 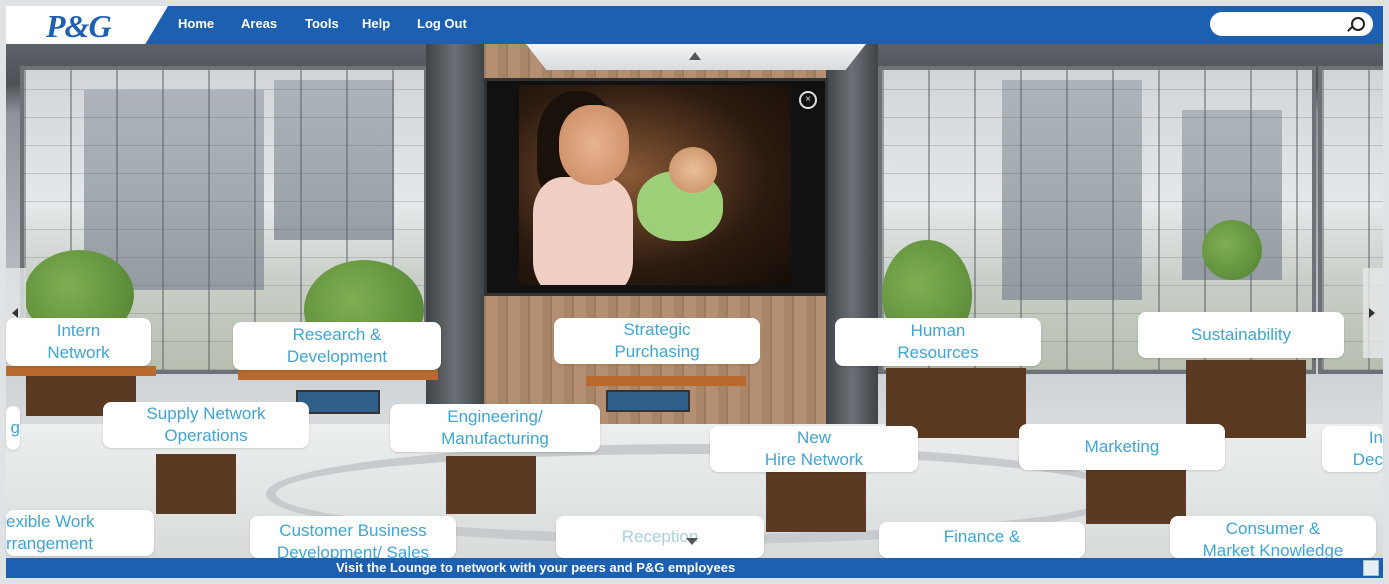 What do you see at coordinates (1291, 24) in the screenshot?
I see `search-input` at bounding box center [1291, 24].